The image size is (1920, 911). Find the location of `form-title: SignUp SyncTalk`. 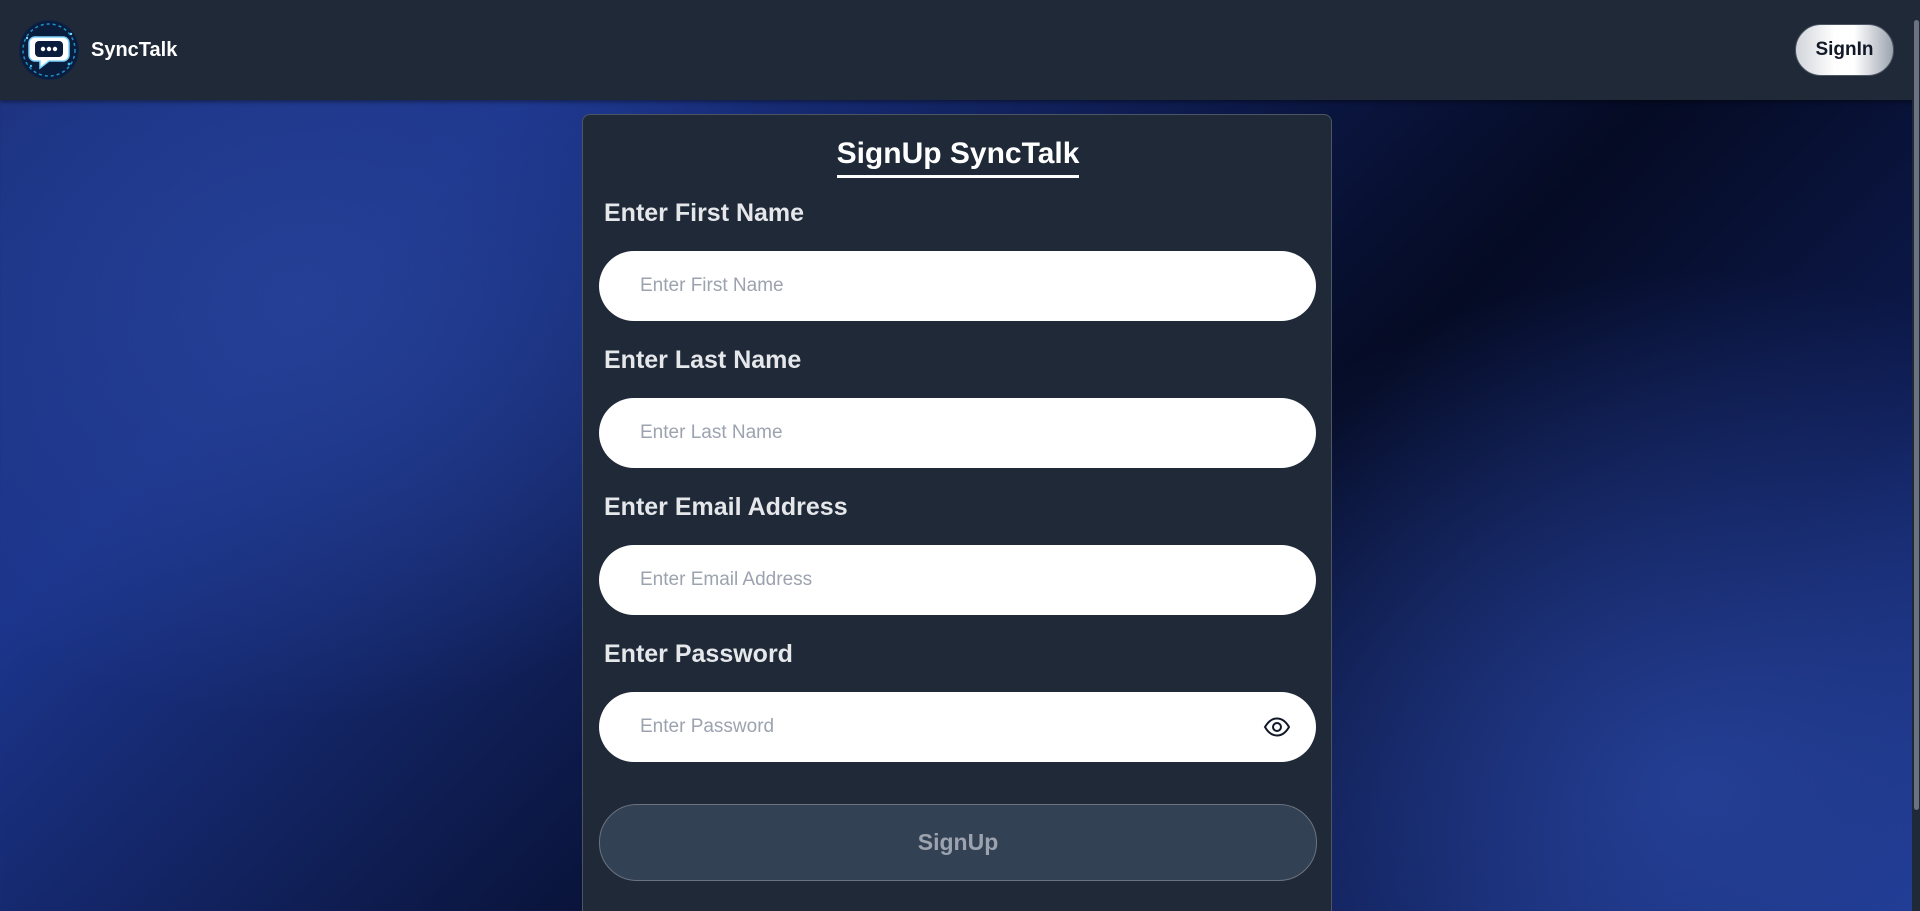

form-title: SignUp SyncTalk is located at coordinates (958, 156).